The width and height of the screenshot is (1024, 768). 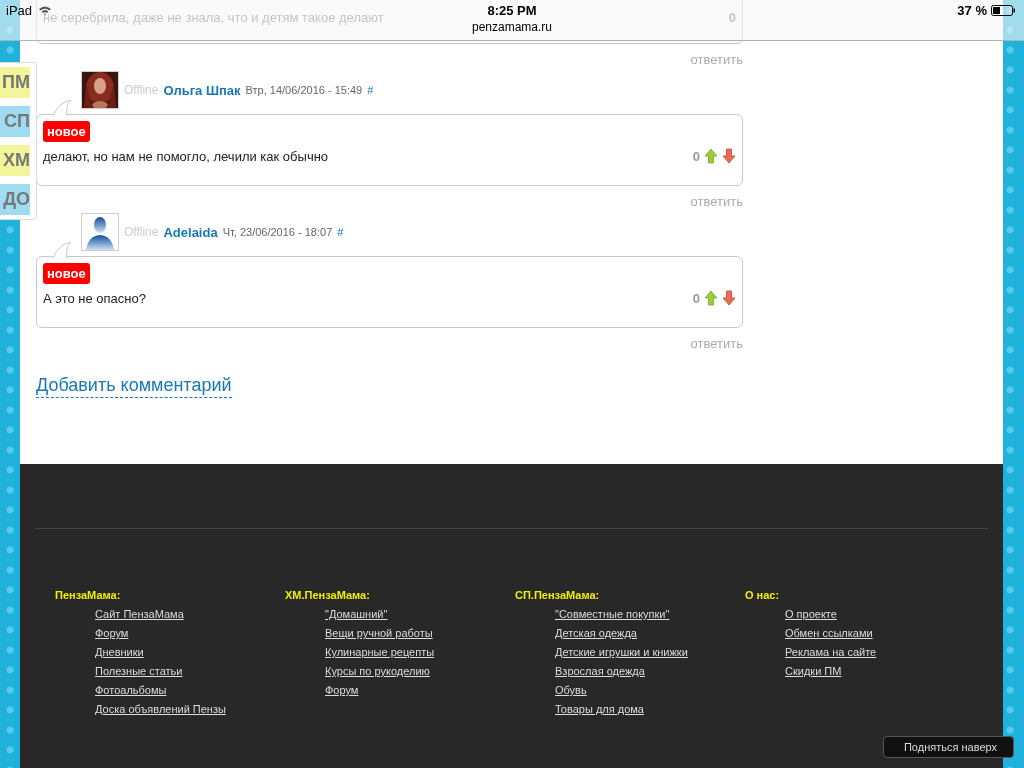 What do you see at coordinates (571, 690) in the screenshot?
I see `footer-link: Обувь` at bounding box center [571, 690].